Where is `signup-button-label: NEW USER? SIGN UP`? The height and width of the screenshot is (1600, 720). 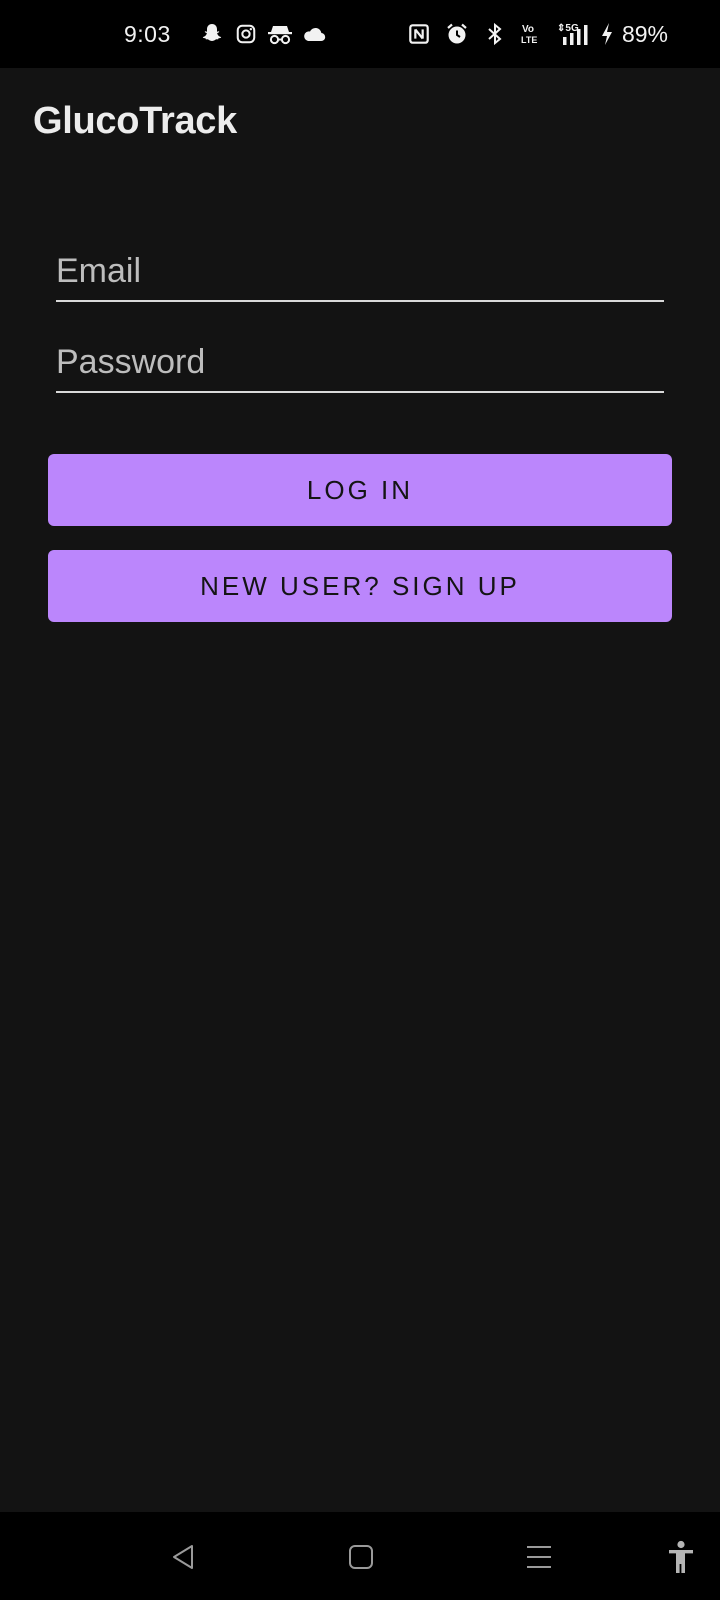
signup-button-label: NEW USER? SIGN UP is located at coordinates (360, 585).